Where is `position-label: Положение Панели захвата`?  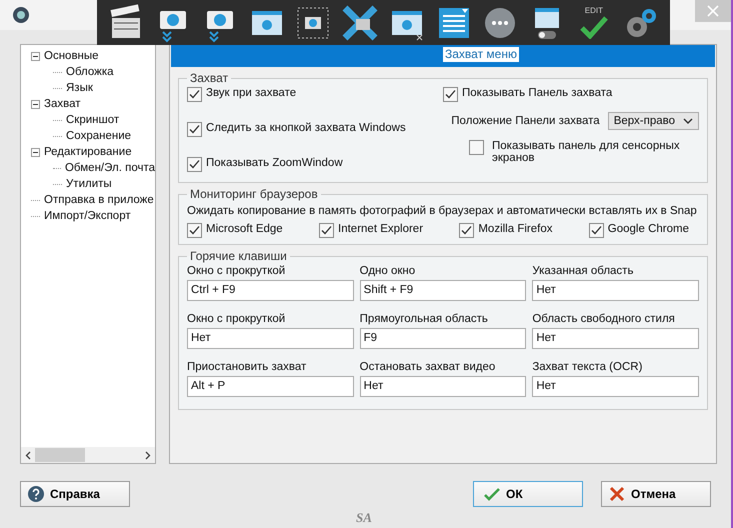
position-label: Положение Панели захвата is located at coordinates (525, 121).